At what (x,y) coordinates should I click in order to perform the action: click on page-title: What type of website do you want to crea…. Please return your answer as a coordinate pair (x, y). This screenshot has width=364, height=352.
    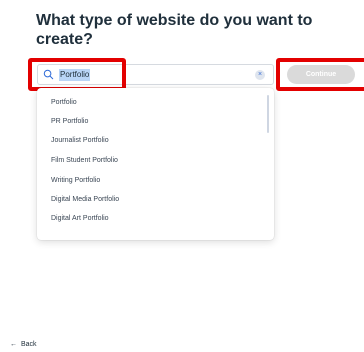
    Looking at the image, I should click on (174, 30).